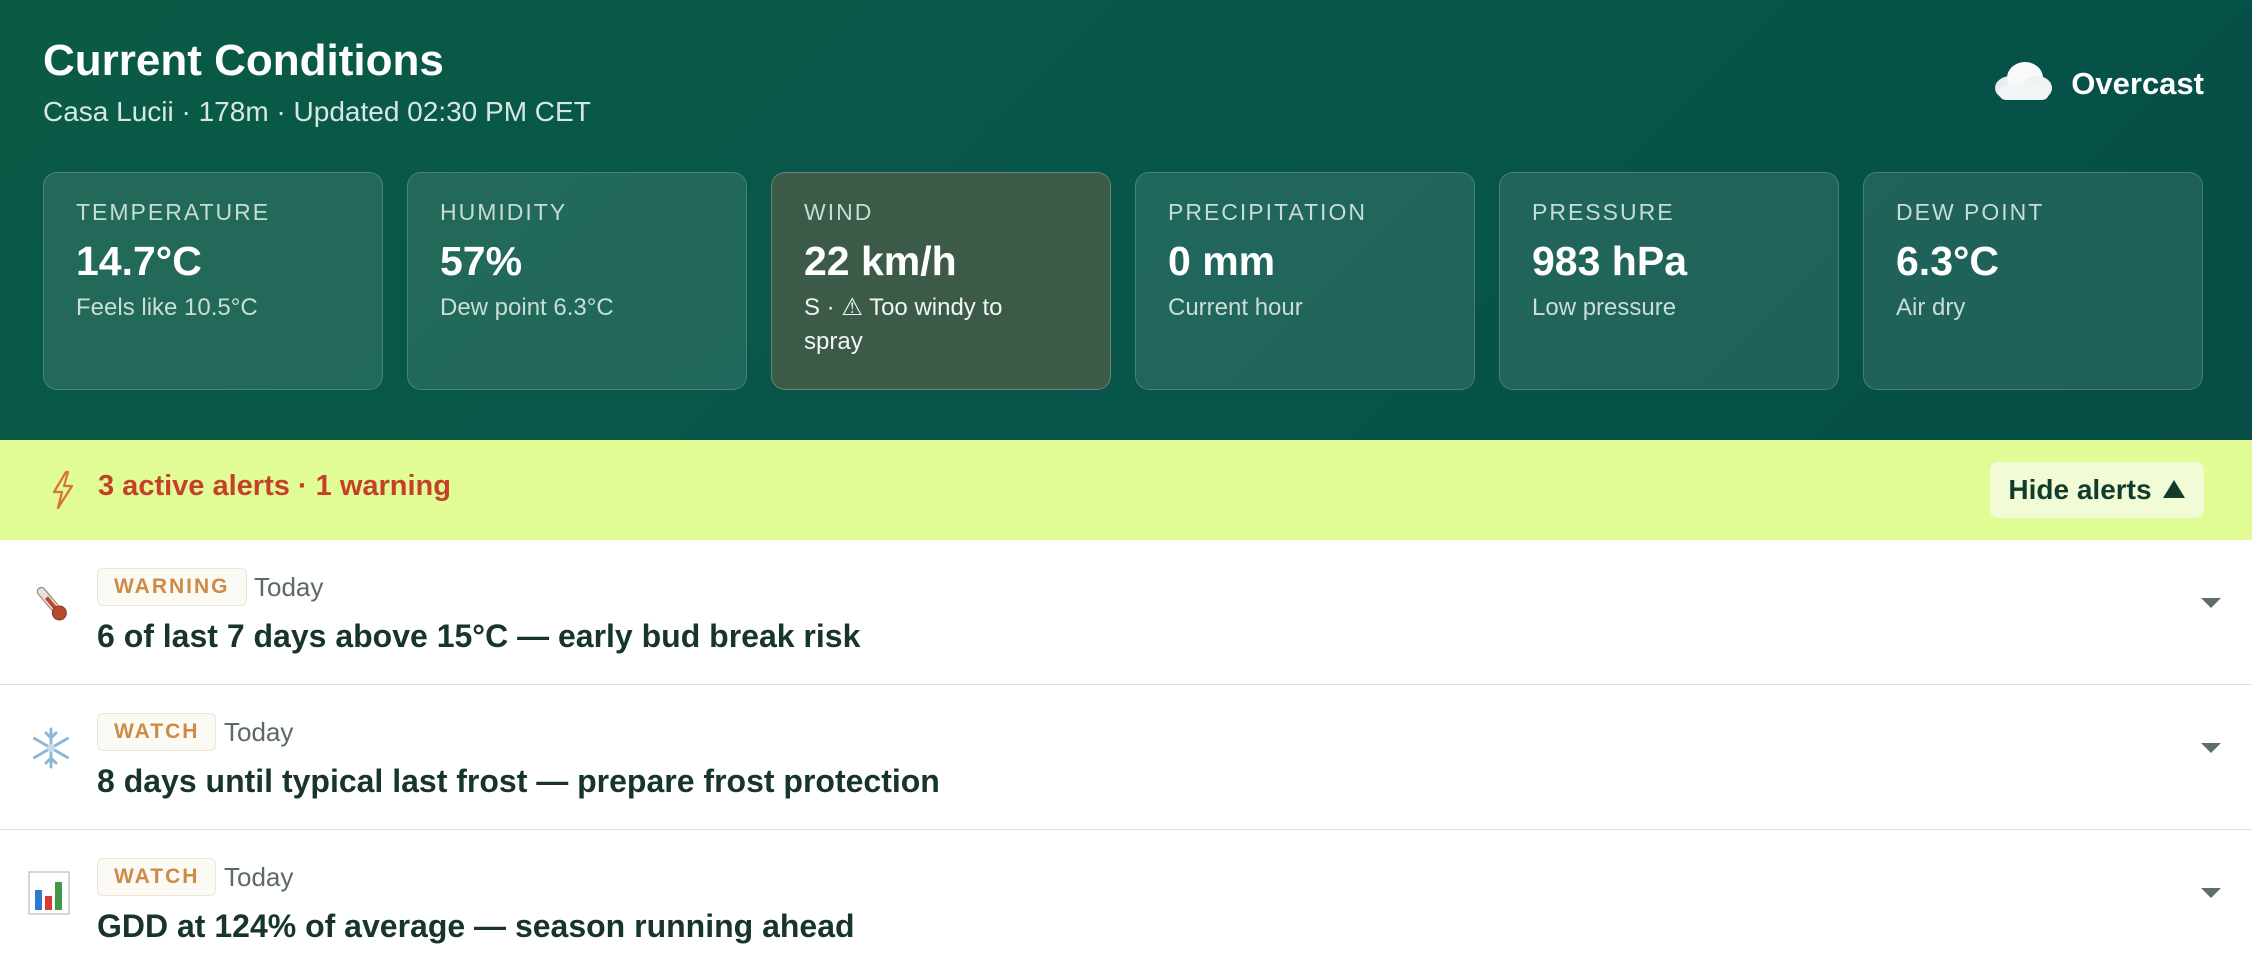  I want to click on wind-direction-warning: S · ⚠ Too windy to, so click(903, 307).